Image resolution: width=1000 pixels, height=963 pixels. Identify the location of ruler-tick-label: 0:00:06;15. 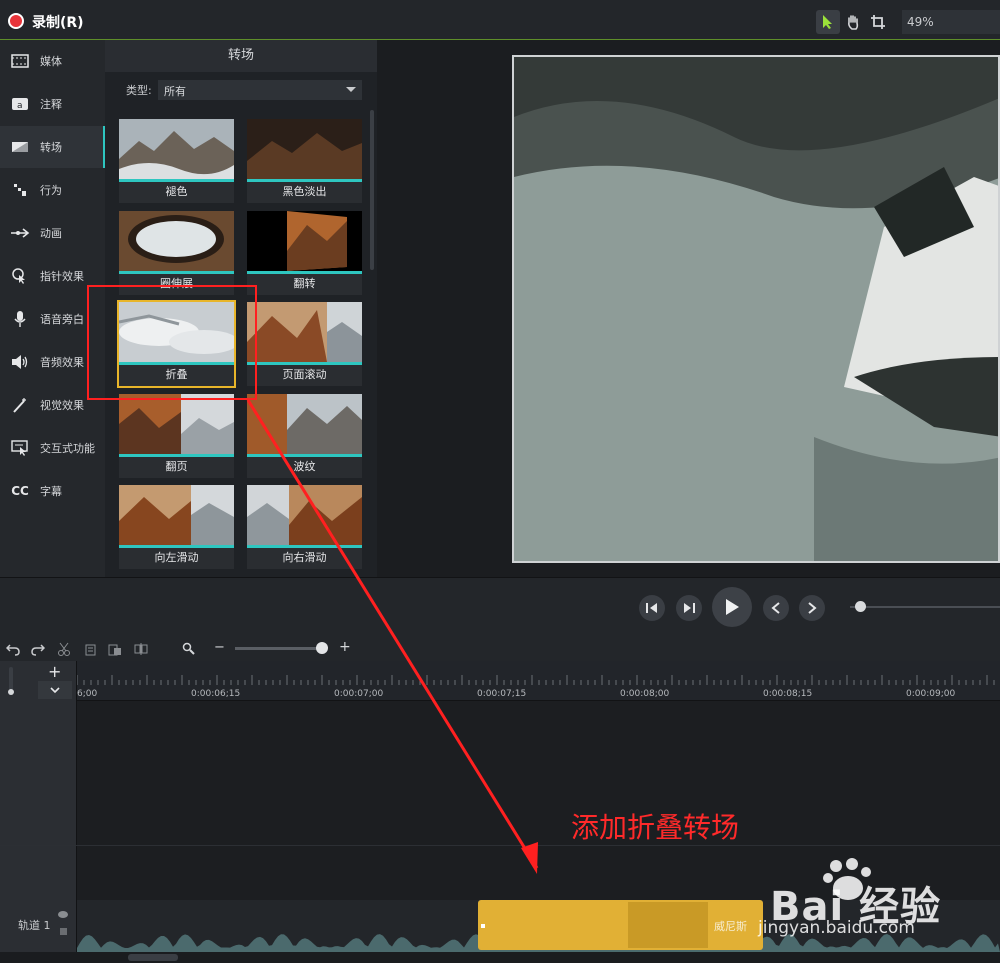
(216, 694).